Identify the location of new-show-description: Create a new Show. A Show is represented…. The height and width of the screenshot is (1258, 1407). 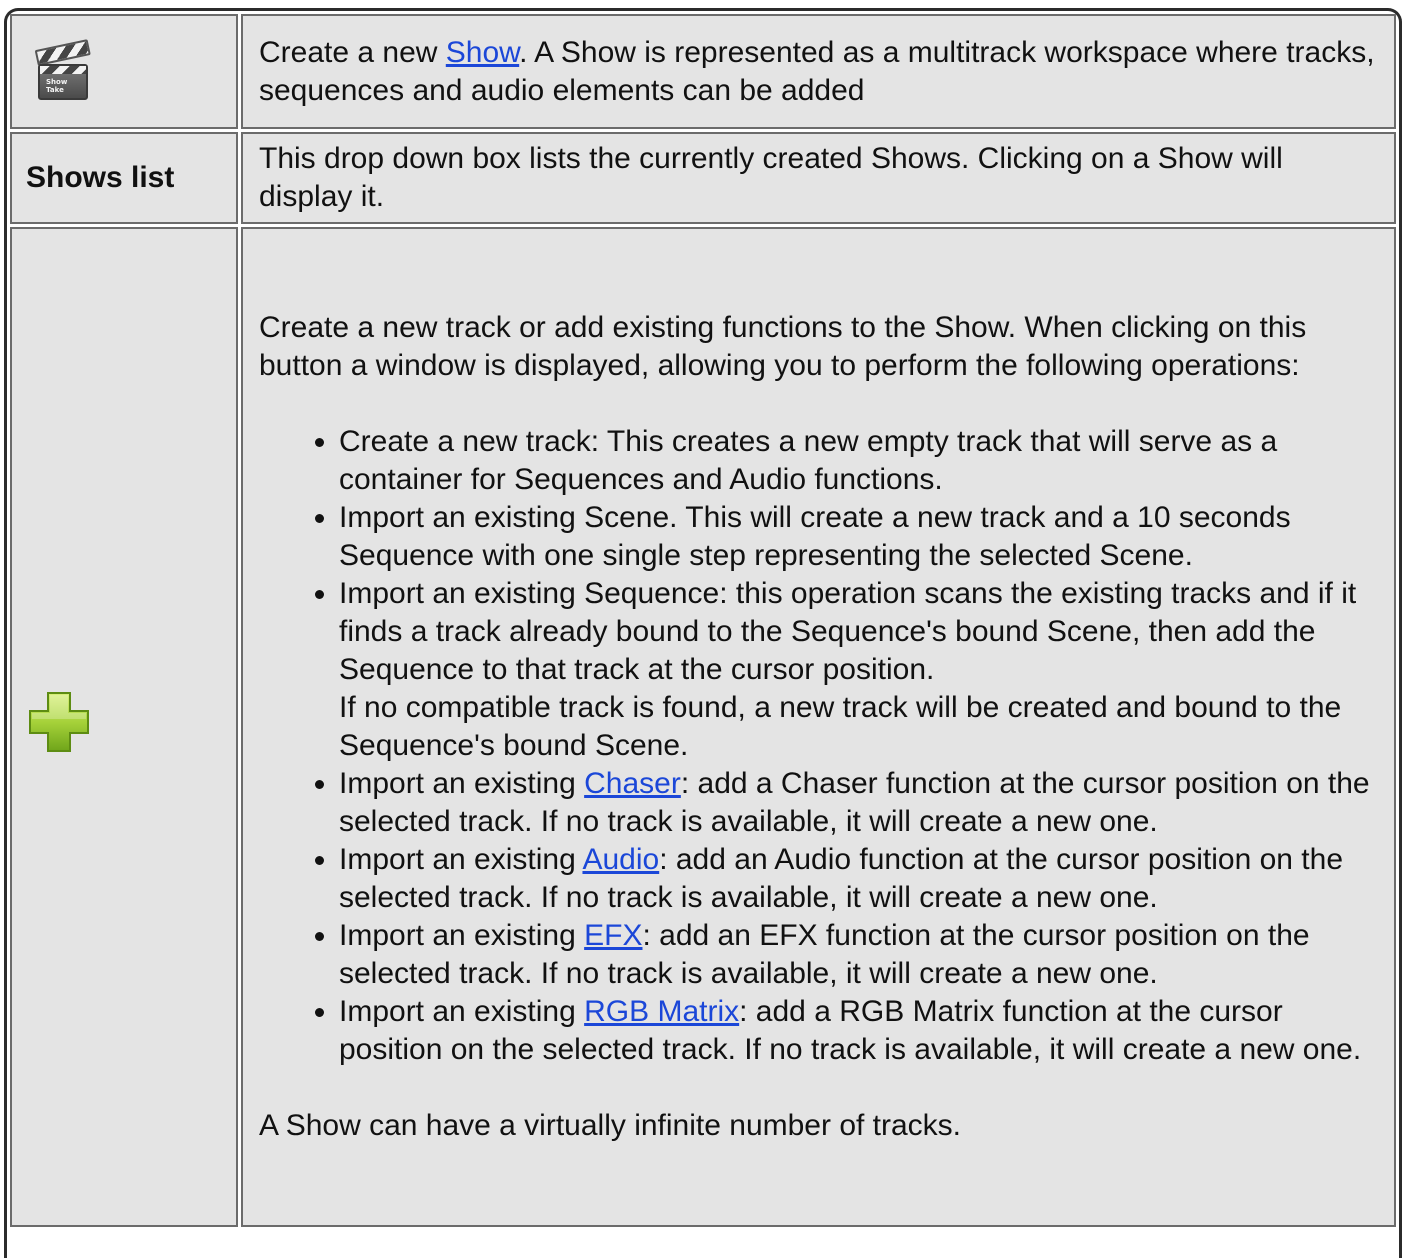
(818, 71).